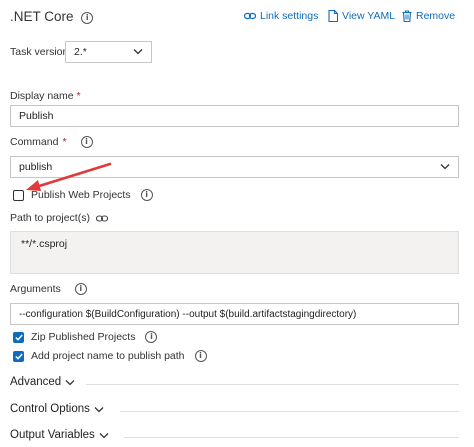 The height and width of the screenshot is (447, 474). What do you see at coordinates (44, 244) in the screenshot?
I see `path-to-projects-value: **/*.csproj` at bounding box center [44, 244].